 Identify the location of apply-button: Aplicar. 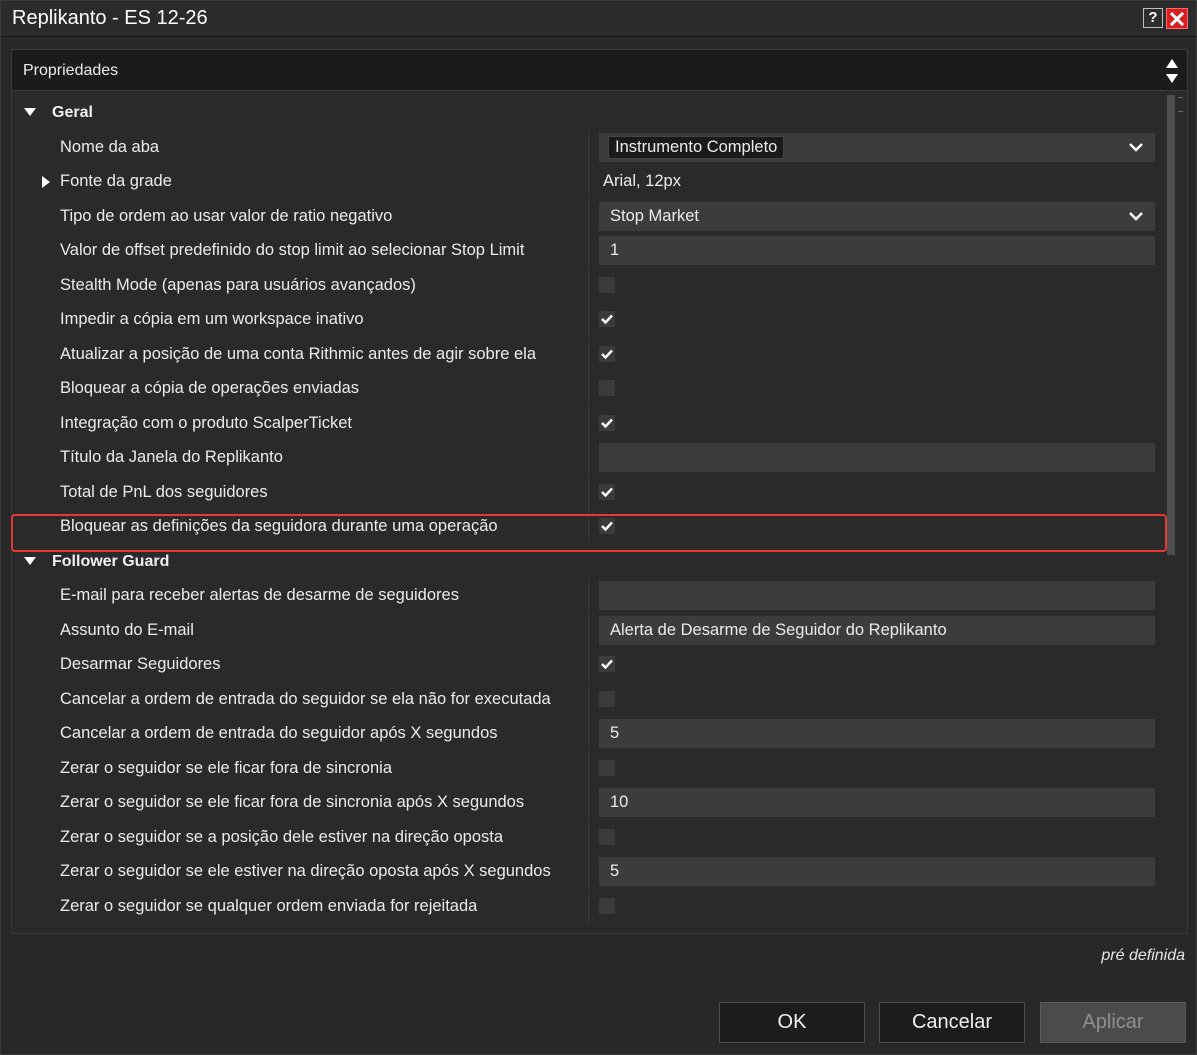
(1113, 1022).